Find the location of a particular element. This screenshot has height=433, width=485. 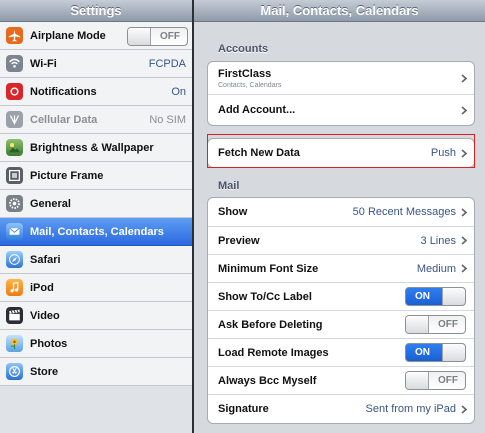

airplane-mode-toggle: OFF is located at coordinates (157, 36).